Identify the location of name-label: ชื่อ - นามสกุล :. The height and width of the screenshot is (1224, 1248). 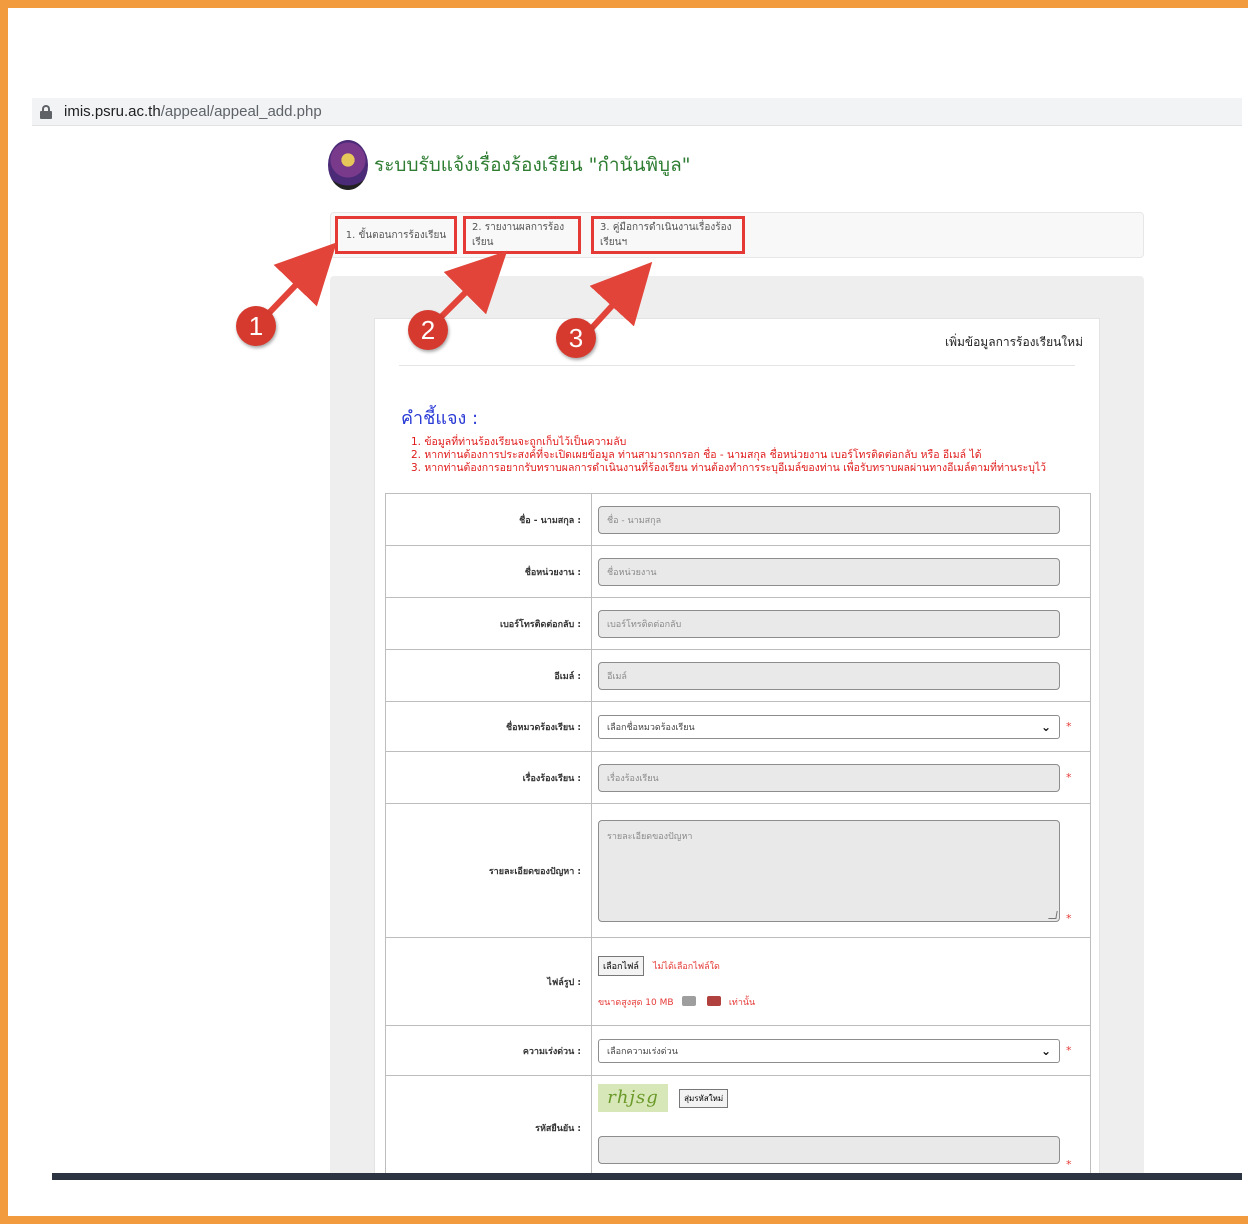
(488, 519).